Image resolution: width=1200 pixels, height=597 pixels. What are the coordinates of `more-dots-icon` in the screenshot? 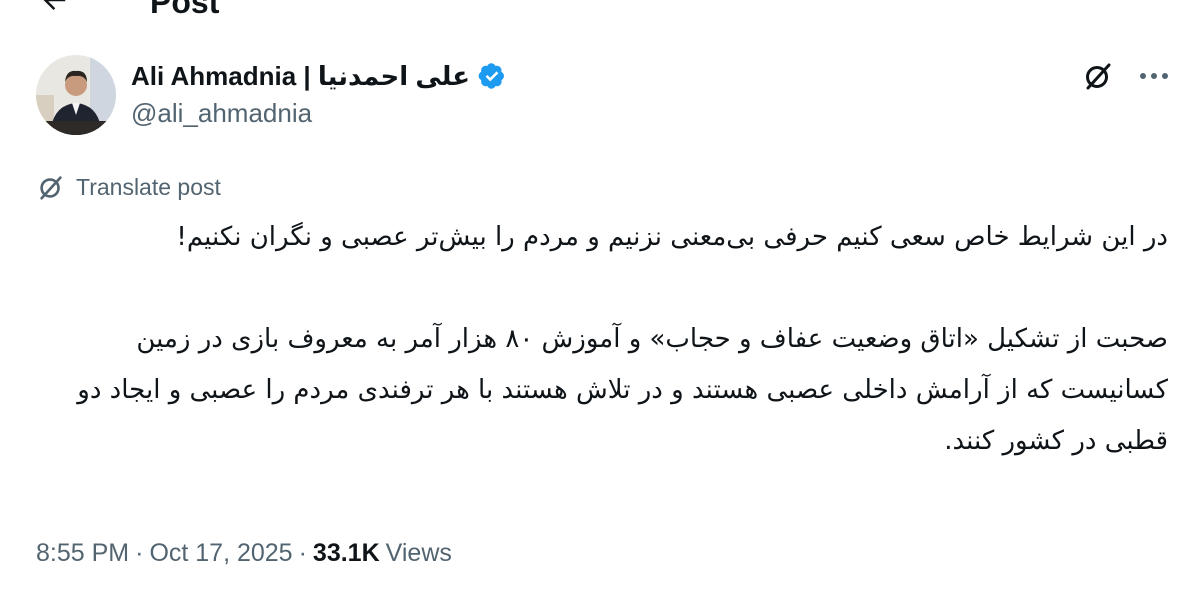 It's located at (1154, 76).